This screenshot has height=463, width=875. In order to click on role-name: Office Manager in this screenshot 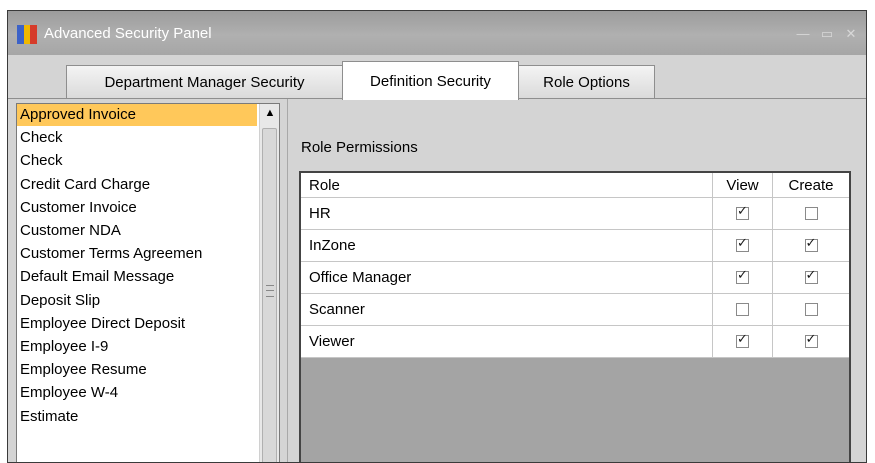, I will do `click(507, 277)`.